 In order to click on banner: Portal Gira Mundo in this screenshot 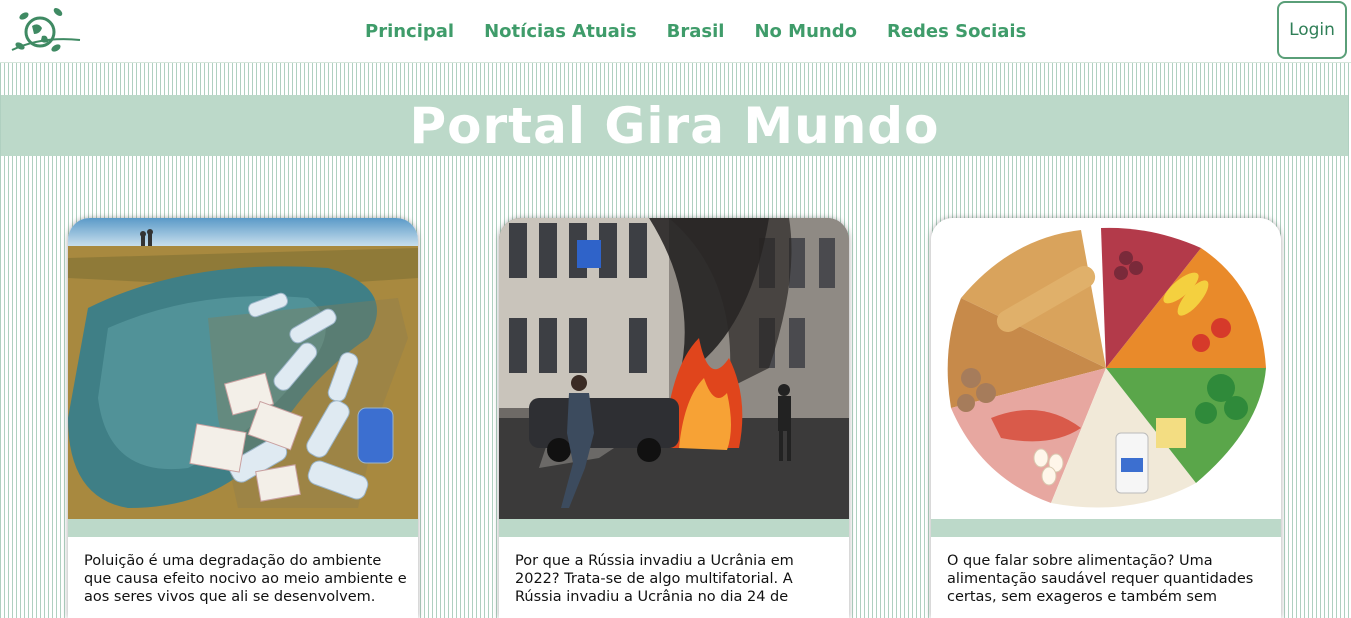, I will do `click(674, 125)`.